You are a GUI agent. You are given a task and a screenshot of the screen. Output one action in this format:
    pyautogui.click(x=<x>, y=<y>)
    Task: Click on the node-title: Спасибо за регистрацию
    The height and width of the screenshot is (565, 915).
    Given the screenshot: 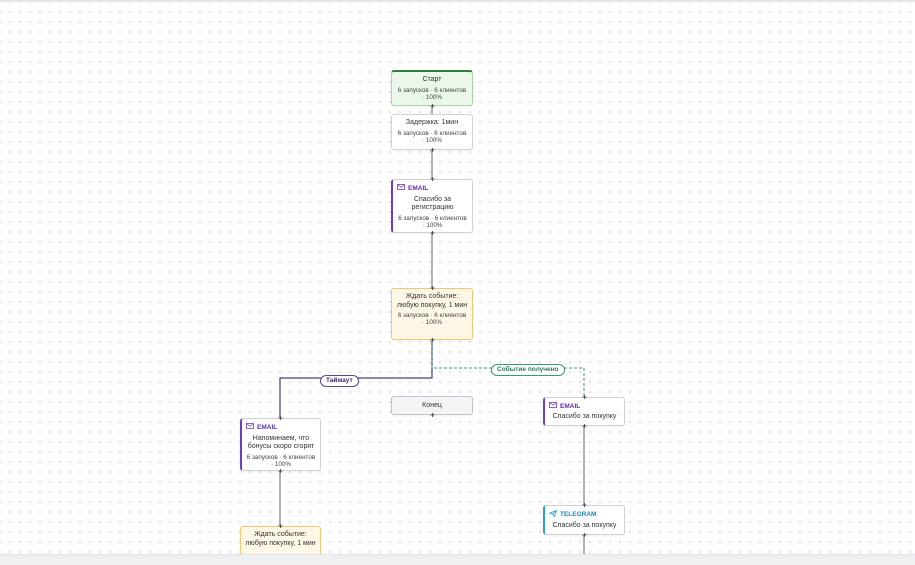 What is the action you would take?
    pyautogui.click(x=432, y=203)
    